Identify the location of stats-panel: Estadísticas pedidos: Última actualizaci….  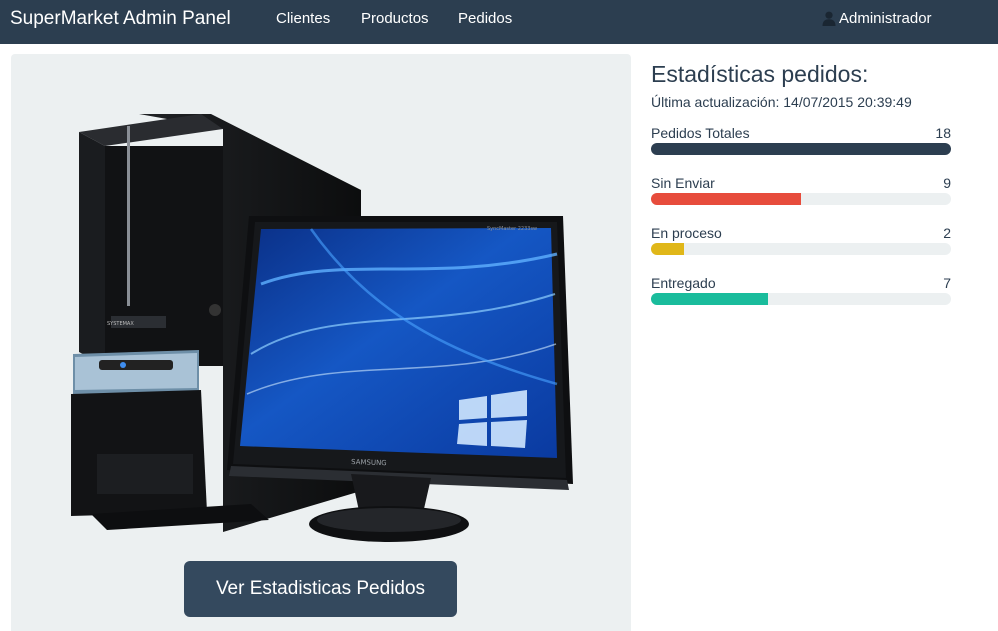
(801, 182).